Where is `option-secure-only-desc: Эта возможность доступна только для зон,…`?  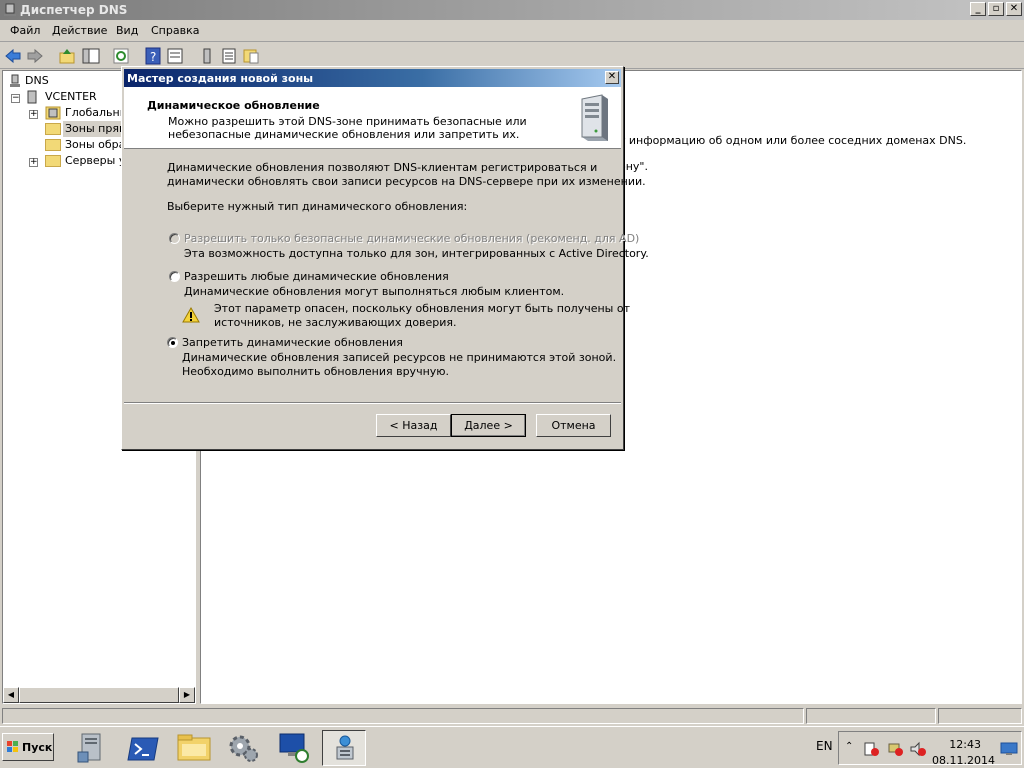 option-secure-only-desc: Эта возможность доступна только для зон,… is located at coordinates (416, 253).